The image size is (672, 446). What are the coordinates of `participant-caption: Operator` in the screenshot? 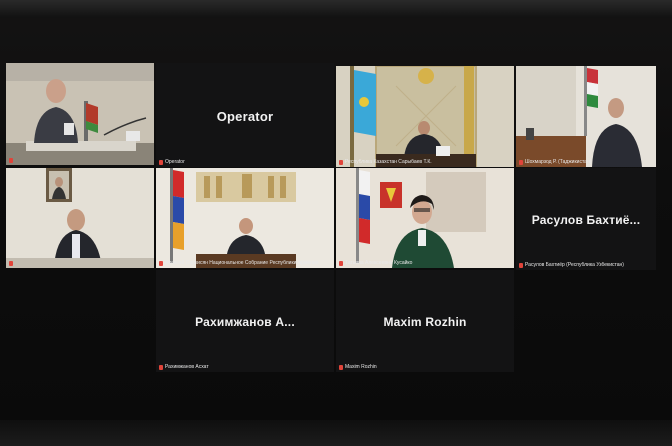 It's located at (245, 162).